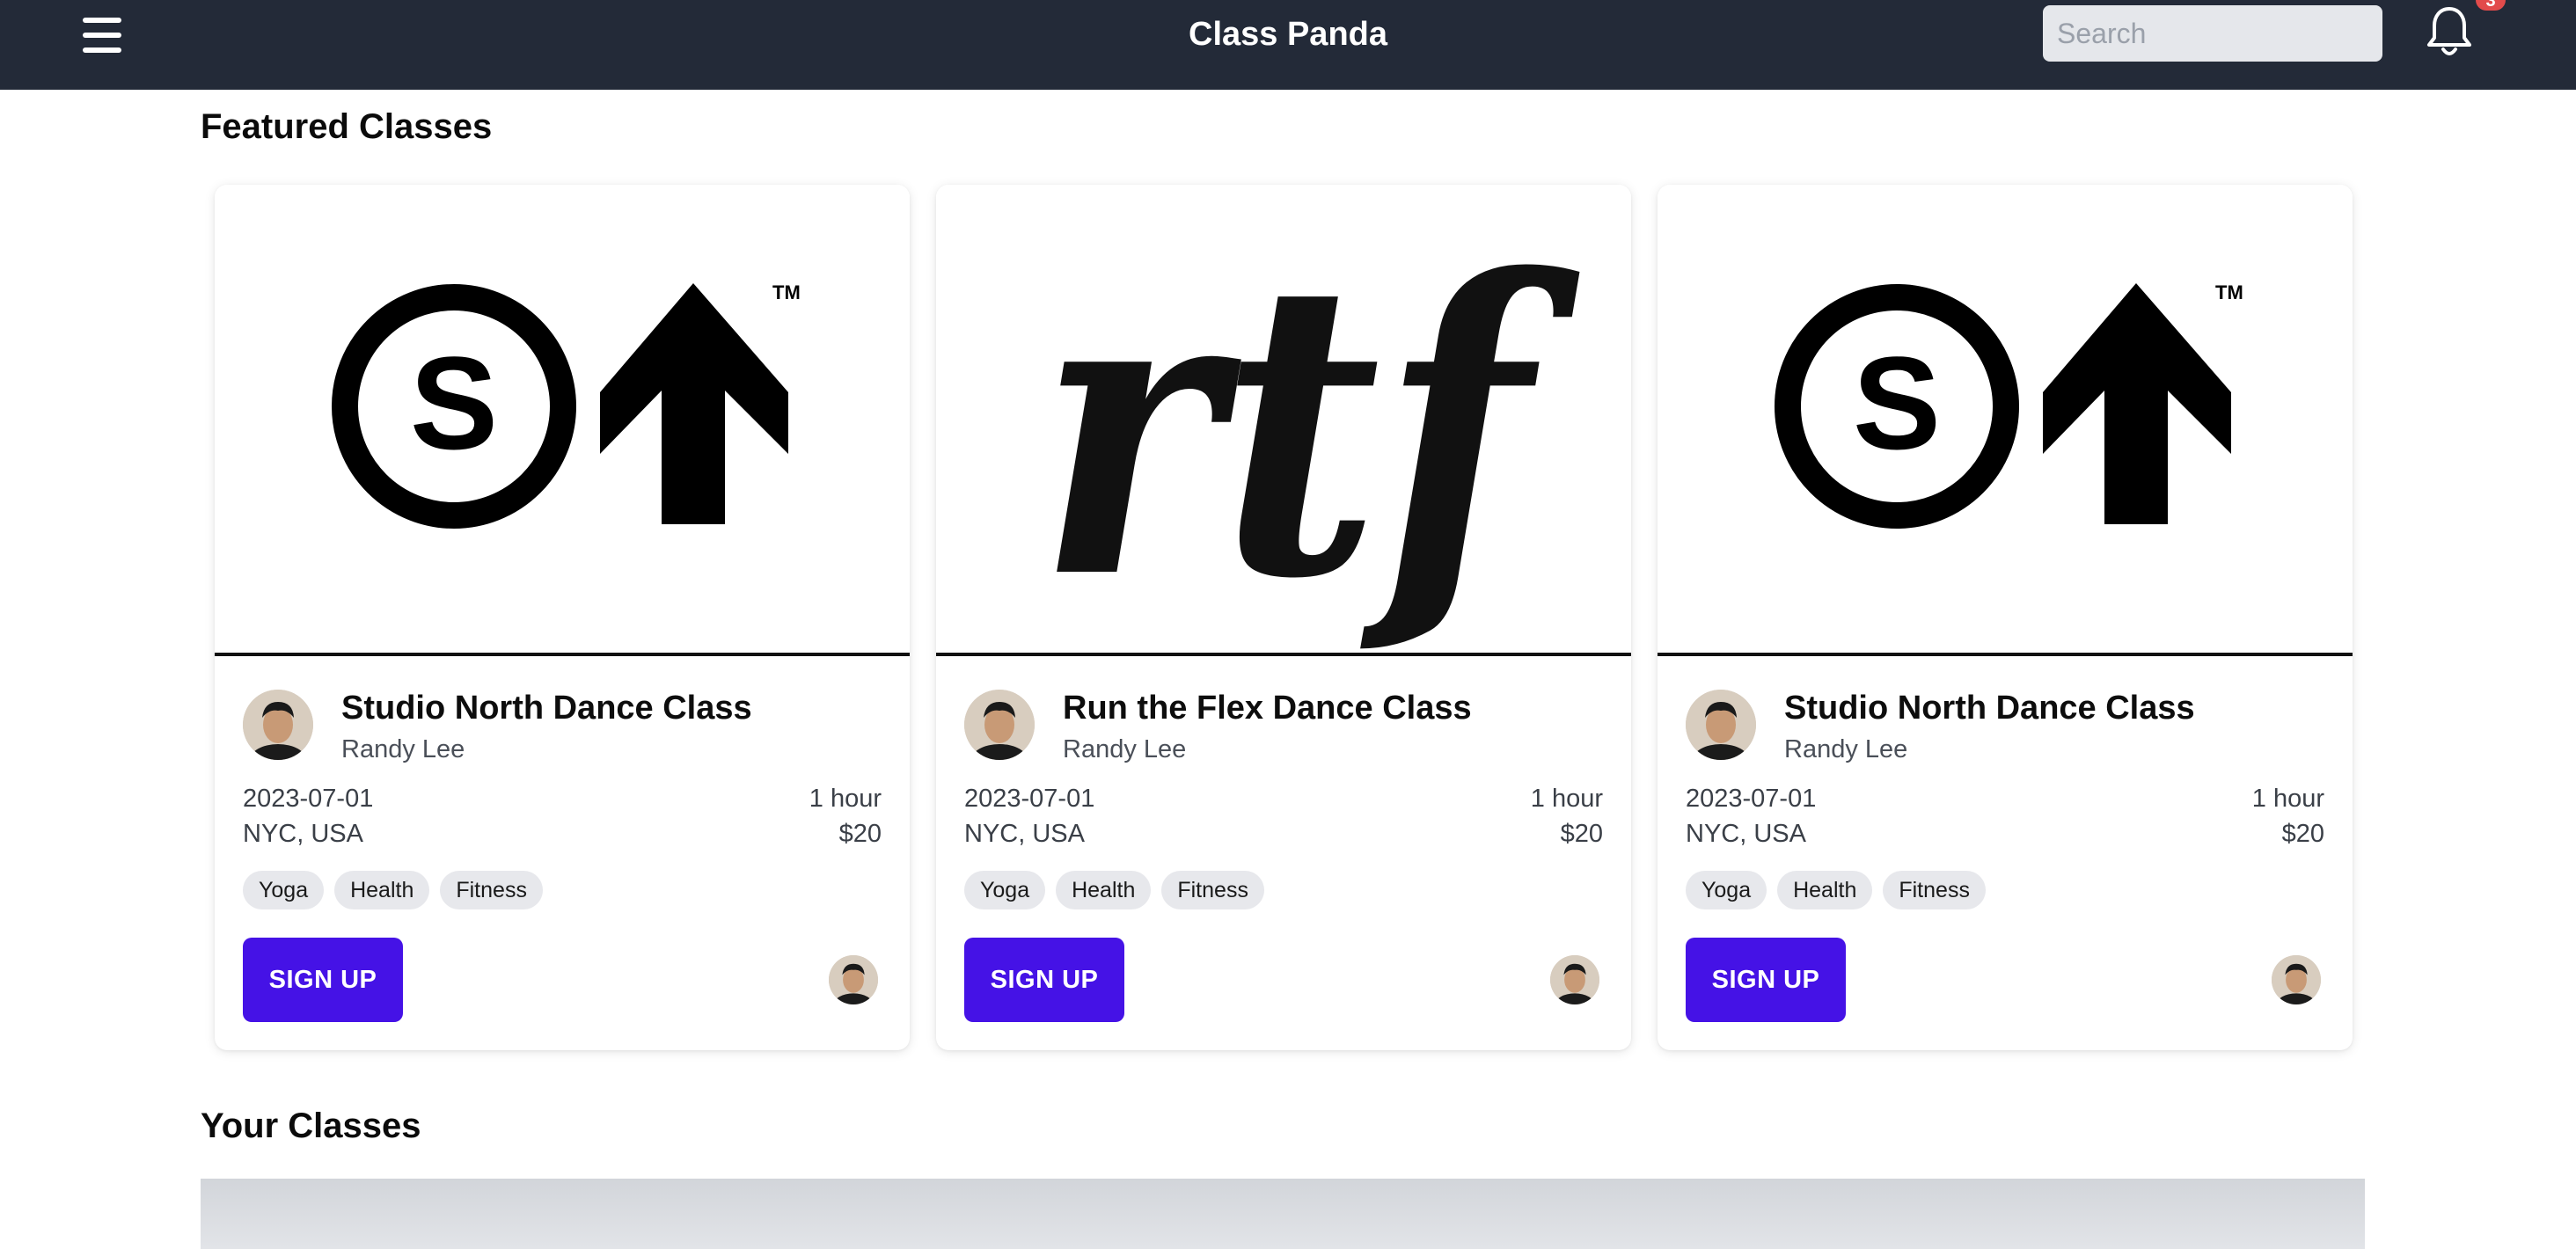  I want to click on top-navbar: Class Panda 3, so click(1288, 45).